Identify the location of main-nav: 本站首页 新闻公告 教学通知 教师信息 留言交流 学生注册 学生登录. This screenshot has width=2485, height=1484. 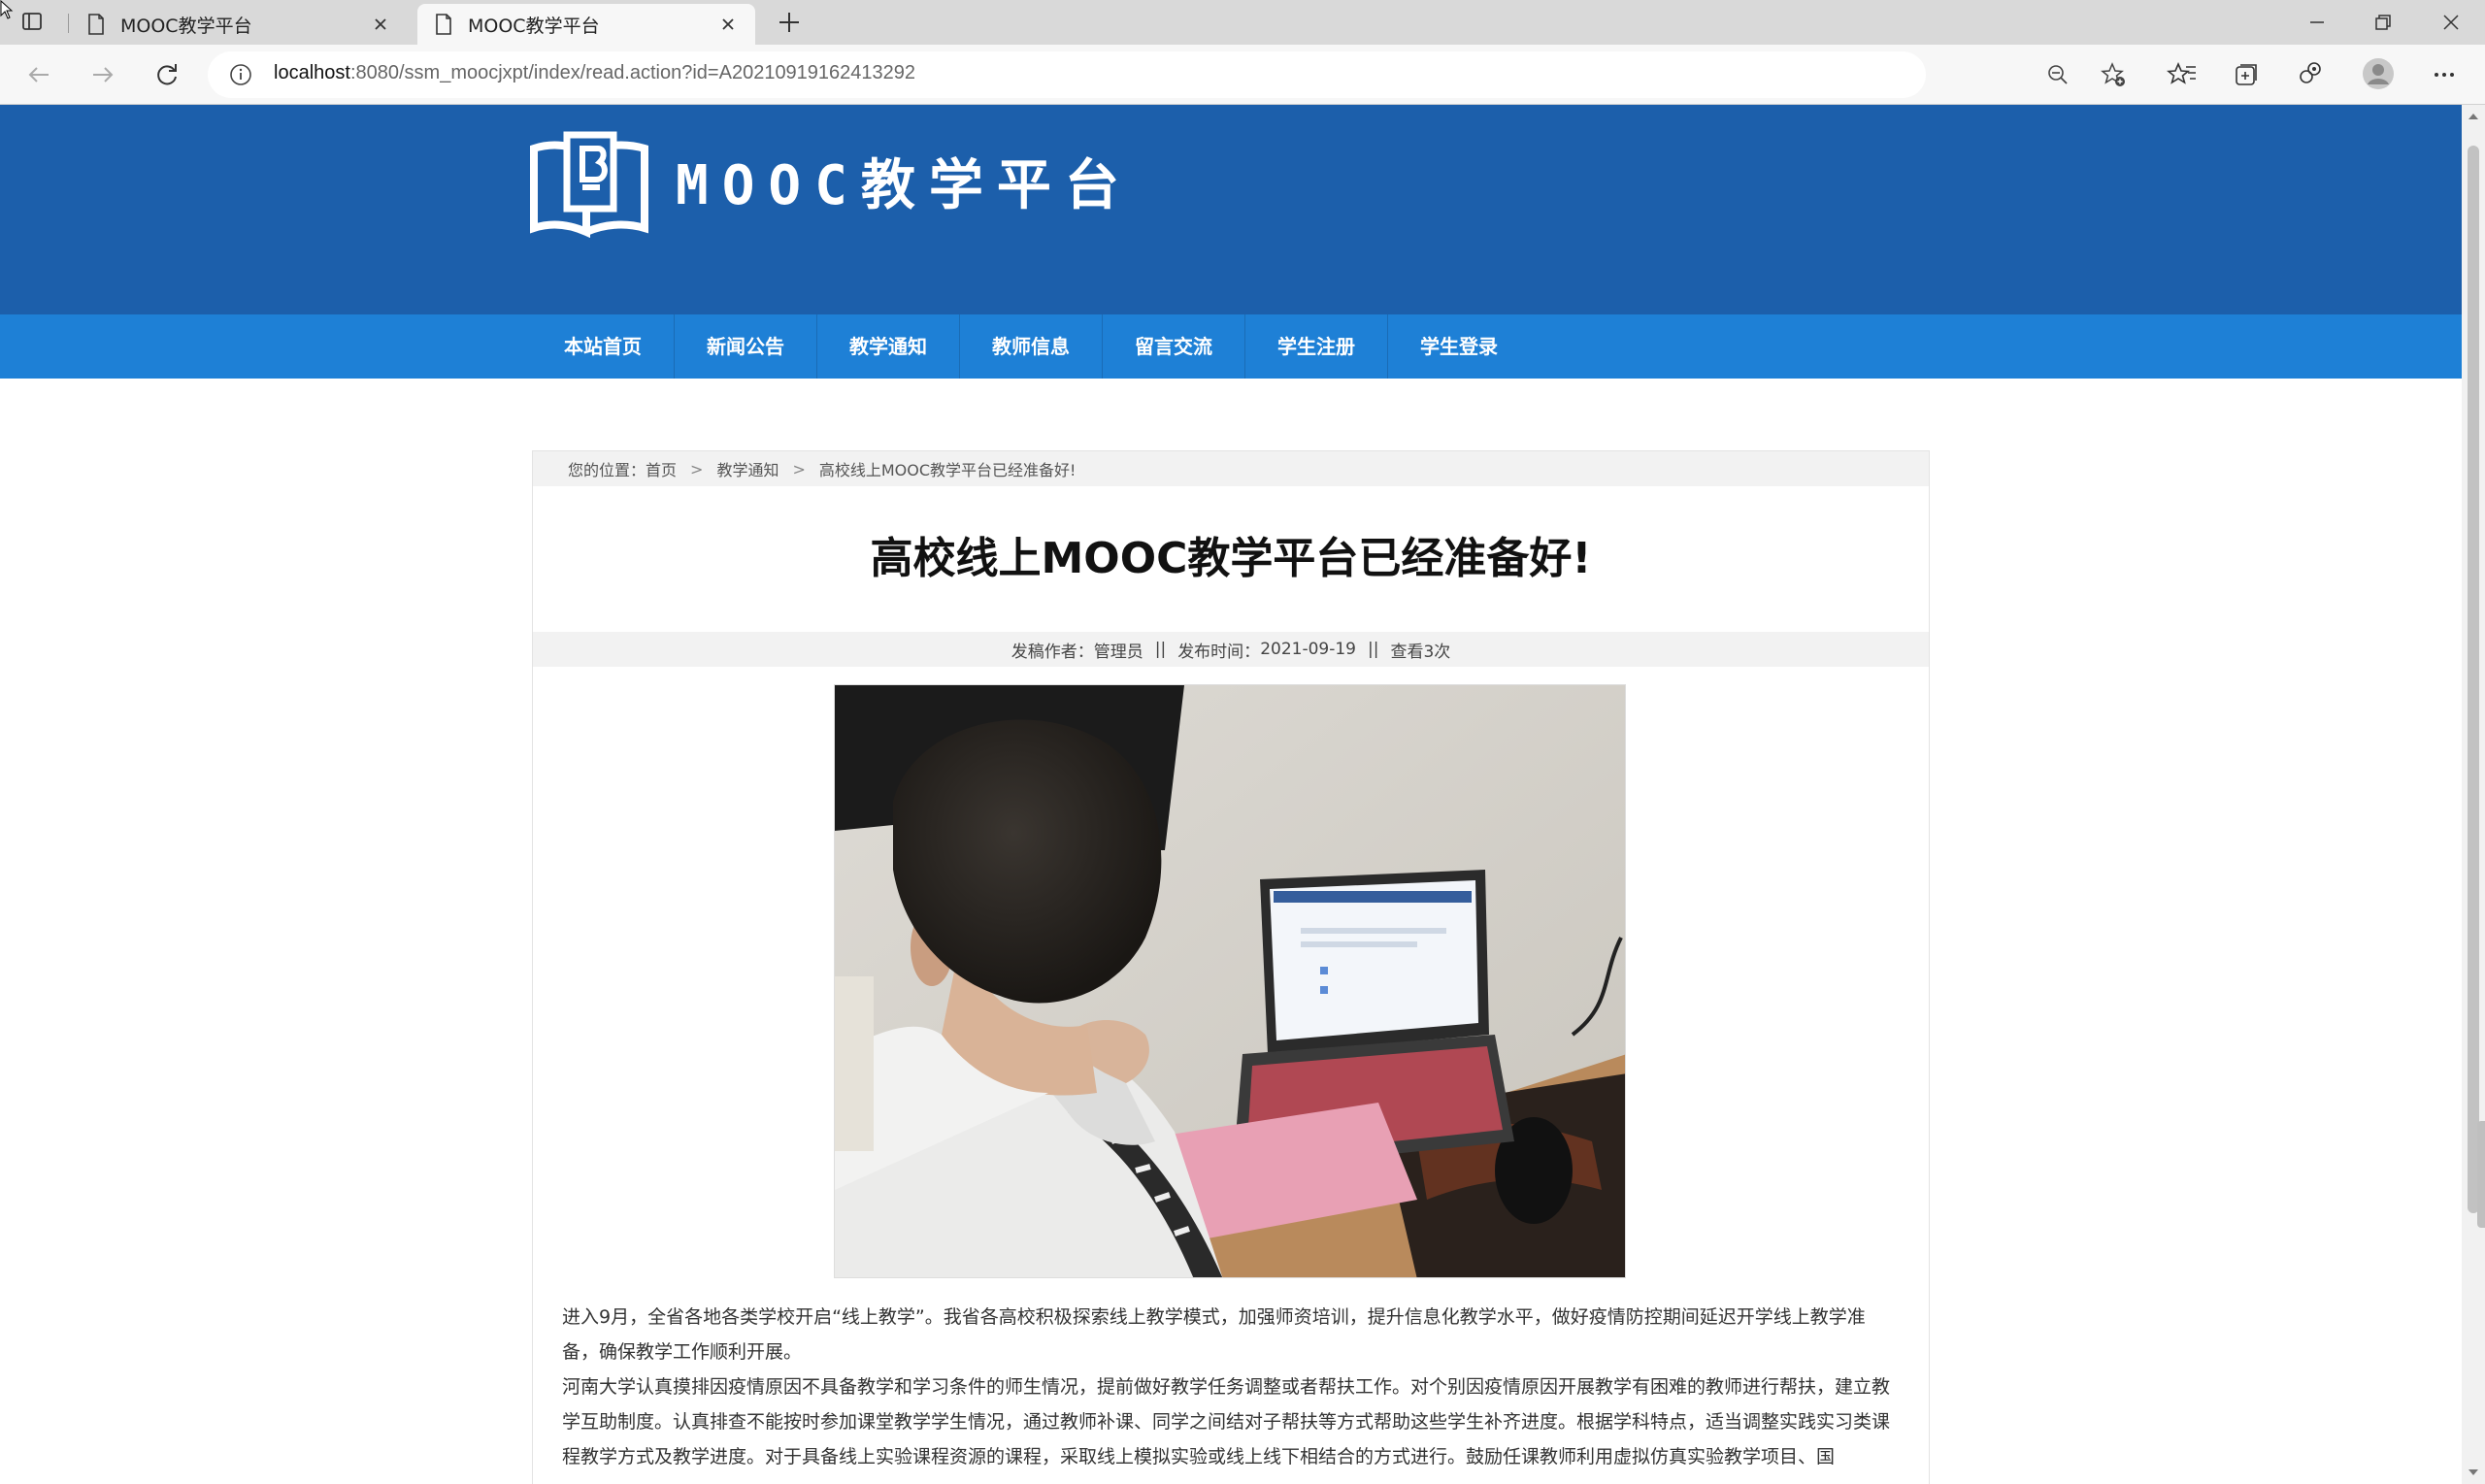
(1231, 346).